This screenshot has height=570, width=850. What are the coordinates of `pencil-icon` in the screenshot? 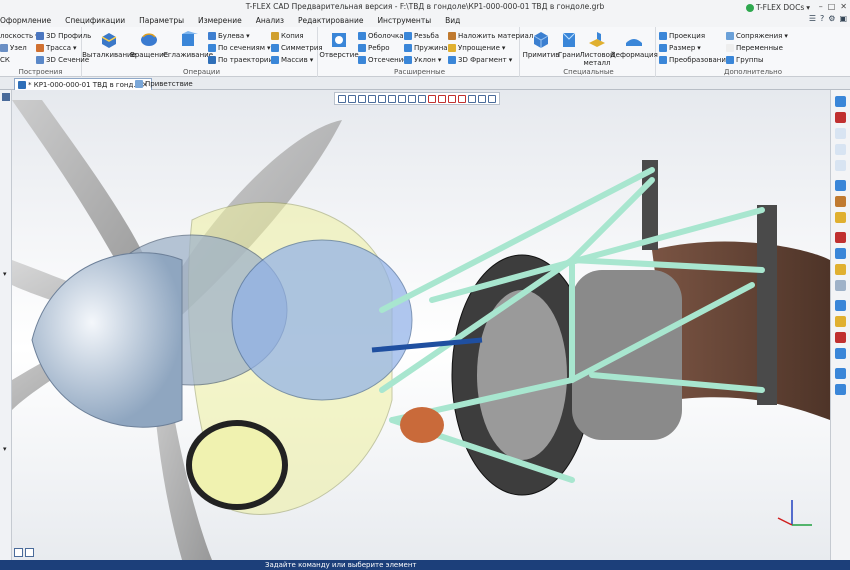 It's located at (840, 269).